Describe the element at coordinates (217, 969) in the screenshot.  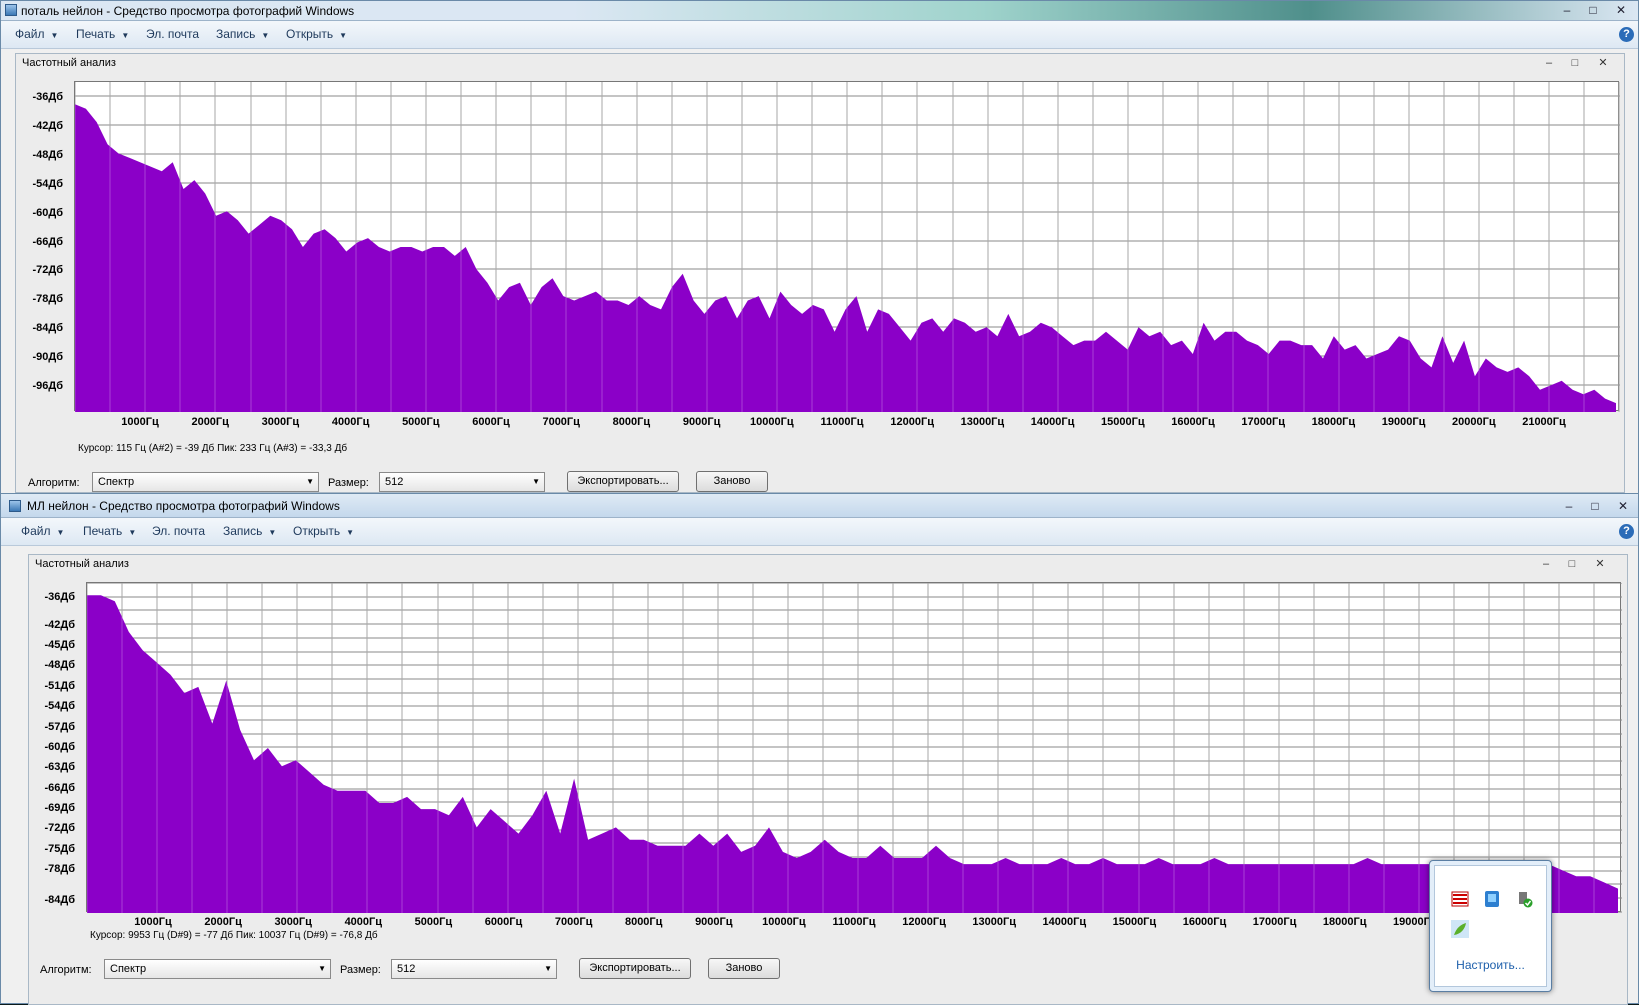
I see `algorithm-select-2: Спектр ▼` at that location.